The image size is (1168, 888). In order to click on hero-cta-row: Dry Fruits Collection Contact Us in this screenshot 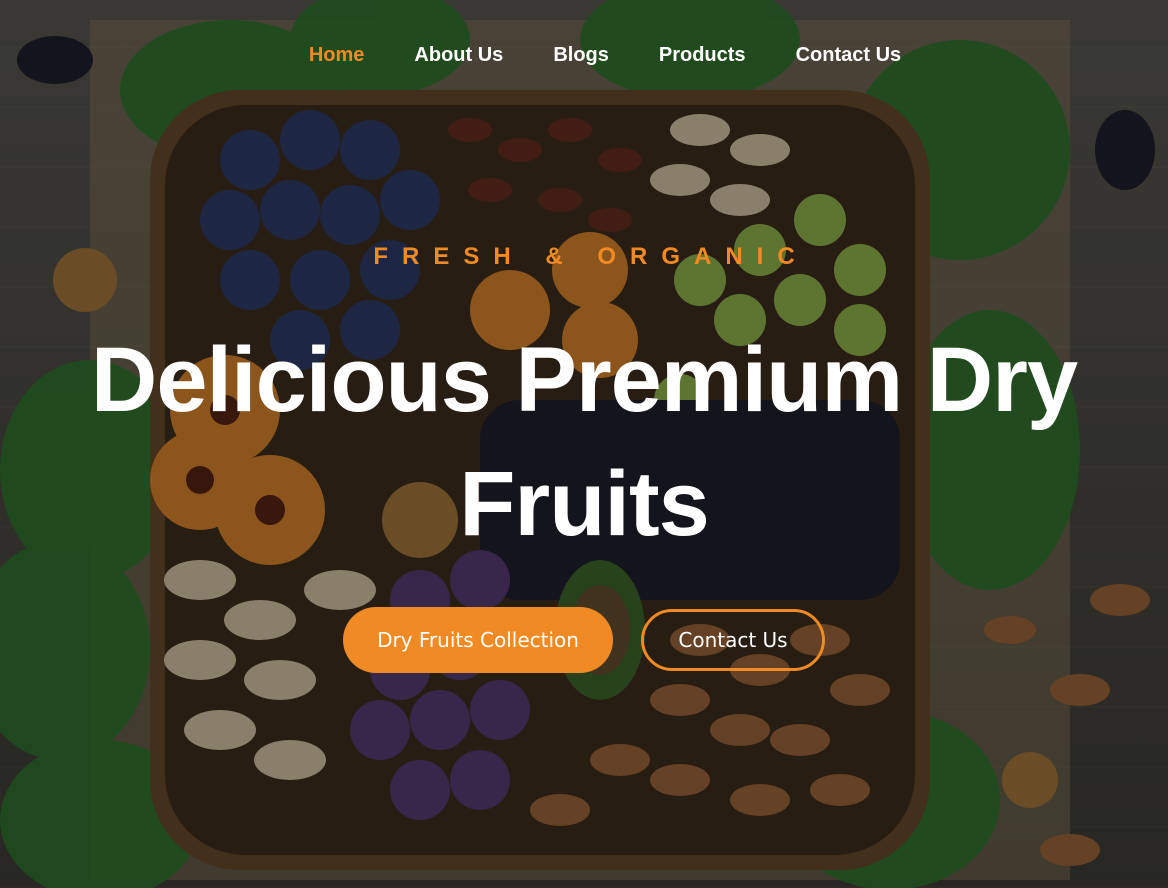, I will do `click(584, 640)`.